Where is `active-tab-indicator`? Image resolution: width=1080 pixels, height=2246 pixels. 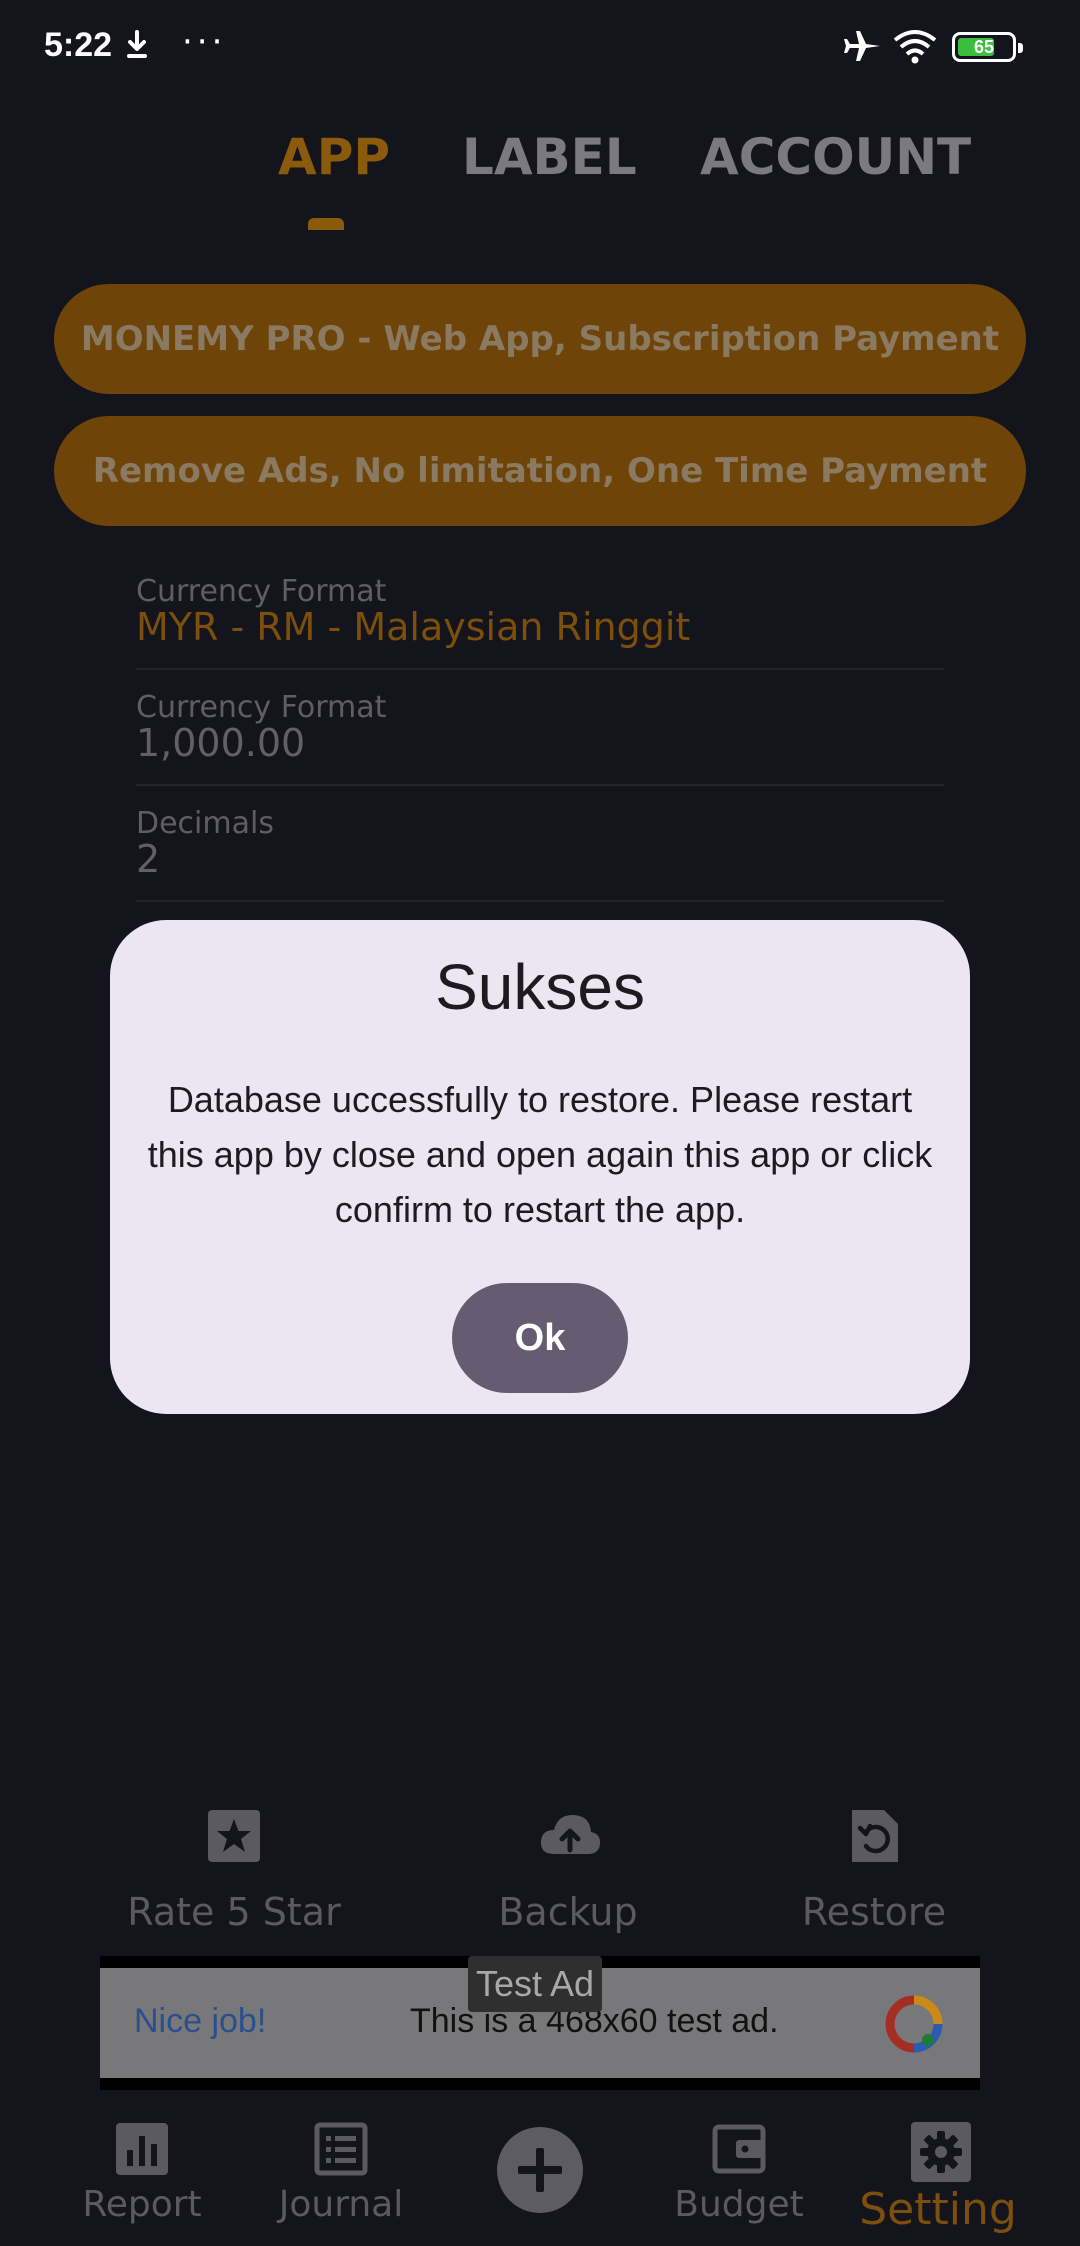
active-tab-indicator is located at coordinates (326, 224).